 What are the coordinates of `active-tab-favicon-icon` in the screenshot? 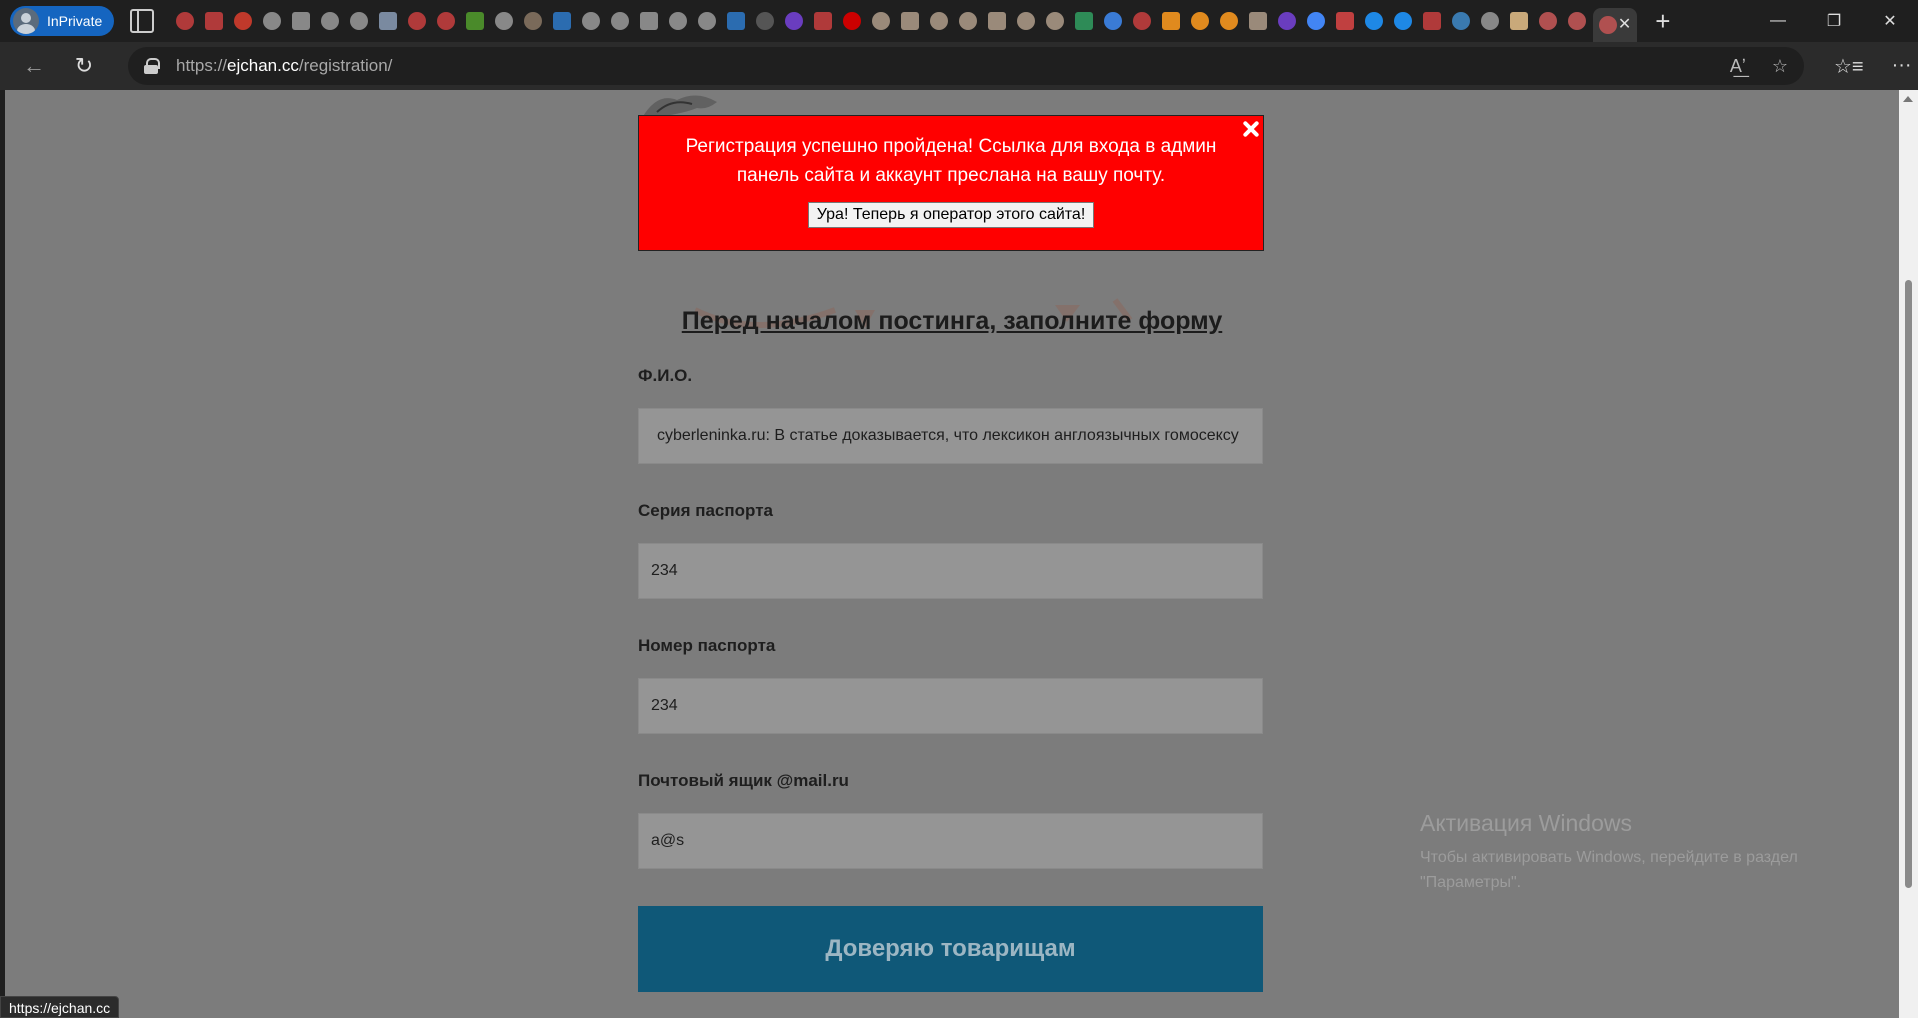 It's located at (1608, 25).